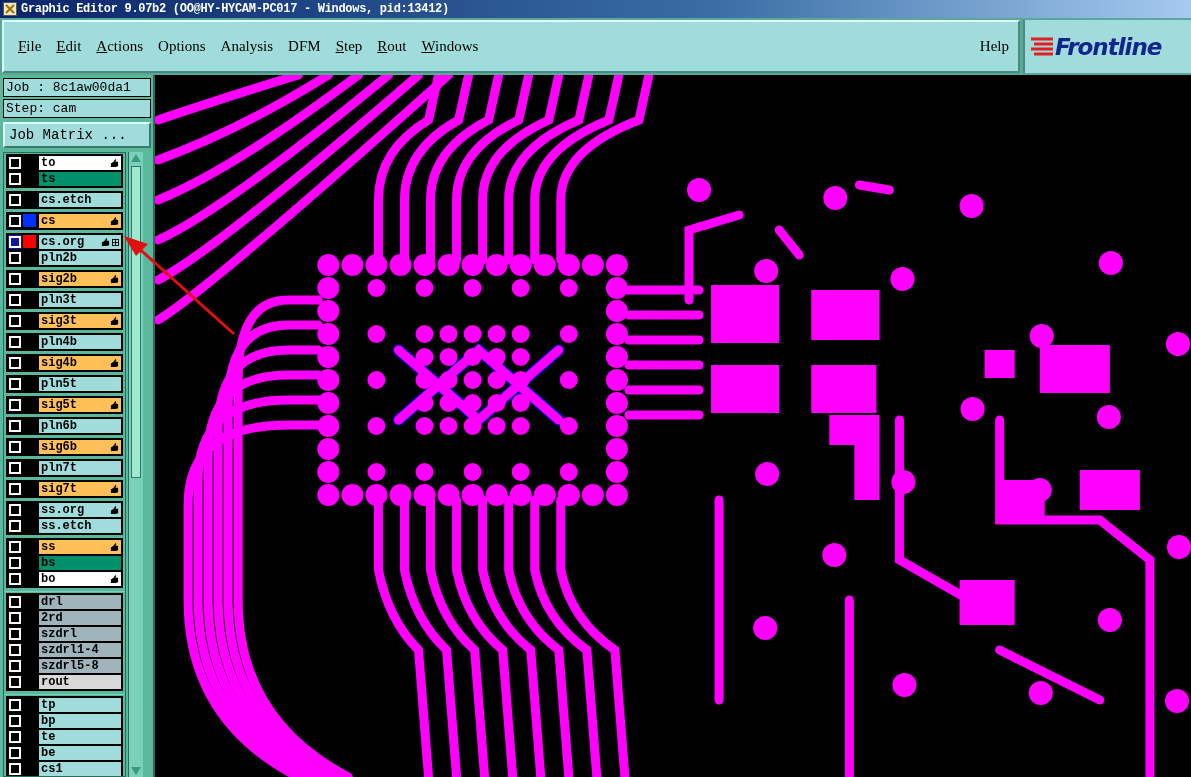 The width and height of the screenshot is (1191, 777). Describe the element at coordinates (450, 46) in the screenshot. I see `menu-item: Windows` at that location.